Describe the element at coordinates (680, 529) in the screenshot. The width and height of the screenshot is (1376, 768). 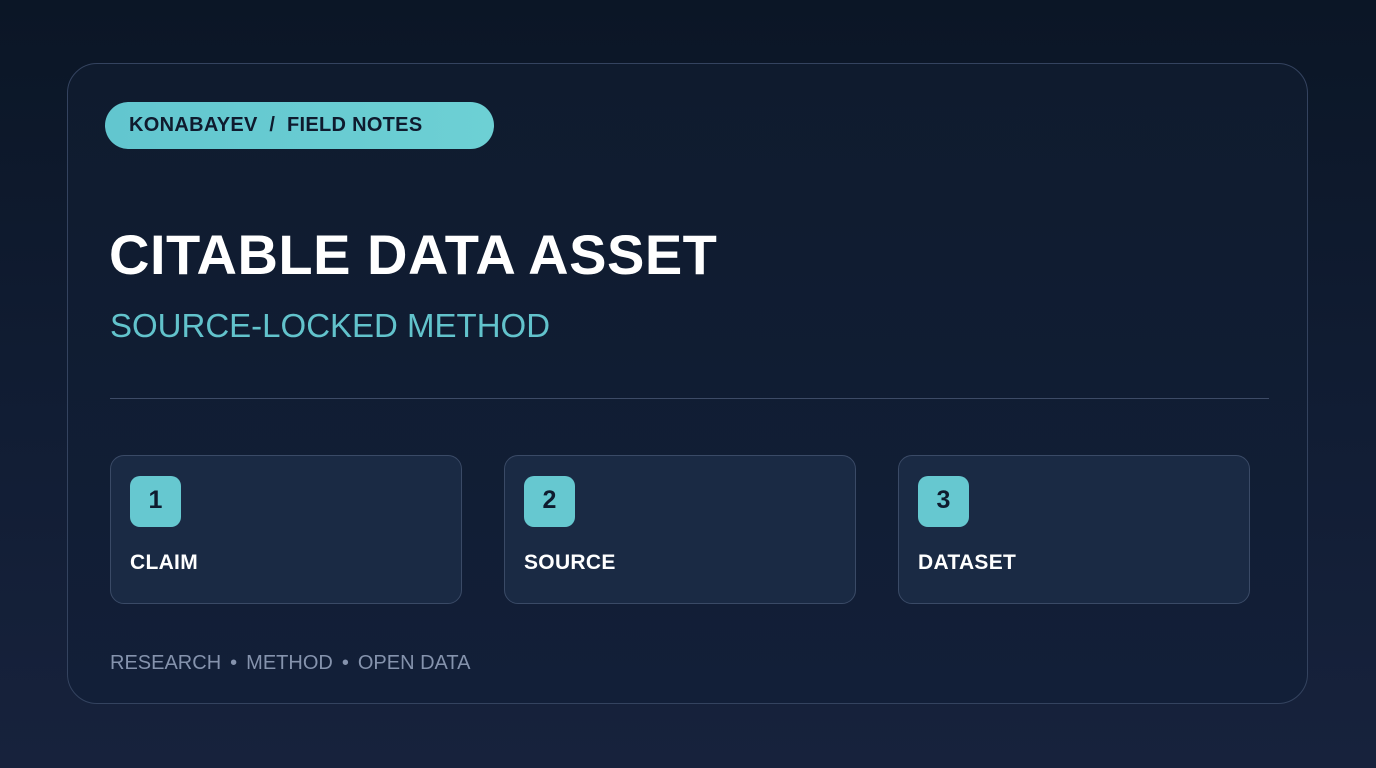
I see `step-card-source: 2 SOURCE` at that location.